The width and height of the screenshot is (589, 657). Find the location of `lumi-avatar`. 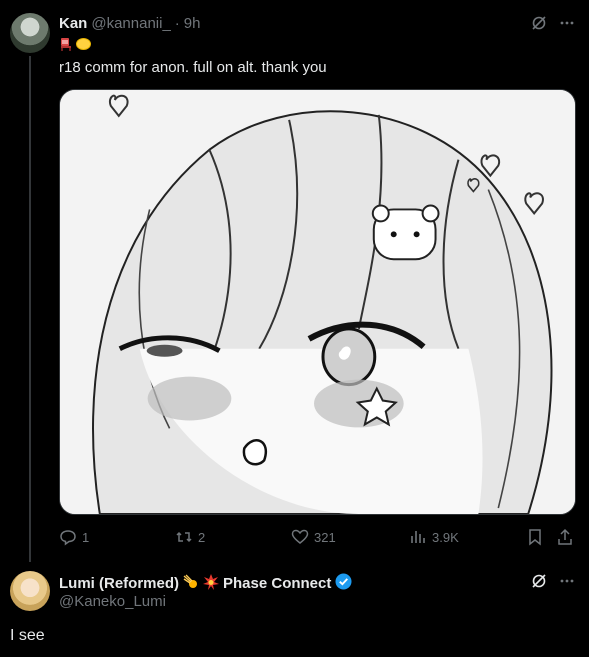

lumi-avatar is located at coordinates (30, 591).